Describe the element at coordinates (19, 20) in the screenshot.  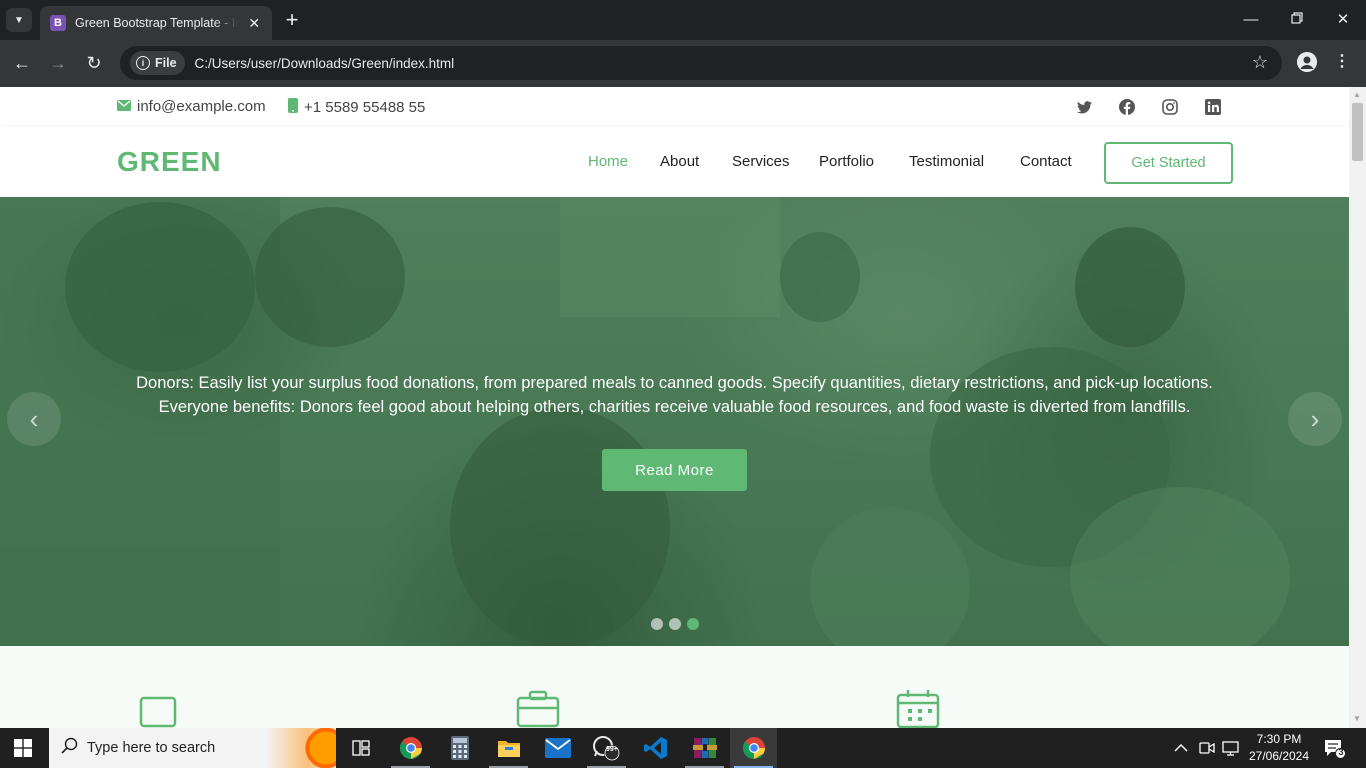
I see `tab-search-button: ▼` at that location.